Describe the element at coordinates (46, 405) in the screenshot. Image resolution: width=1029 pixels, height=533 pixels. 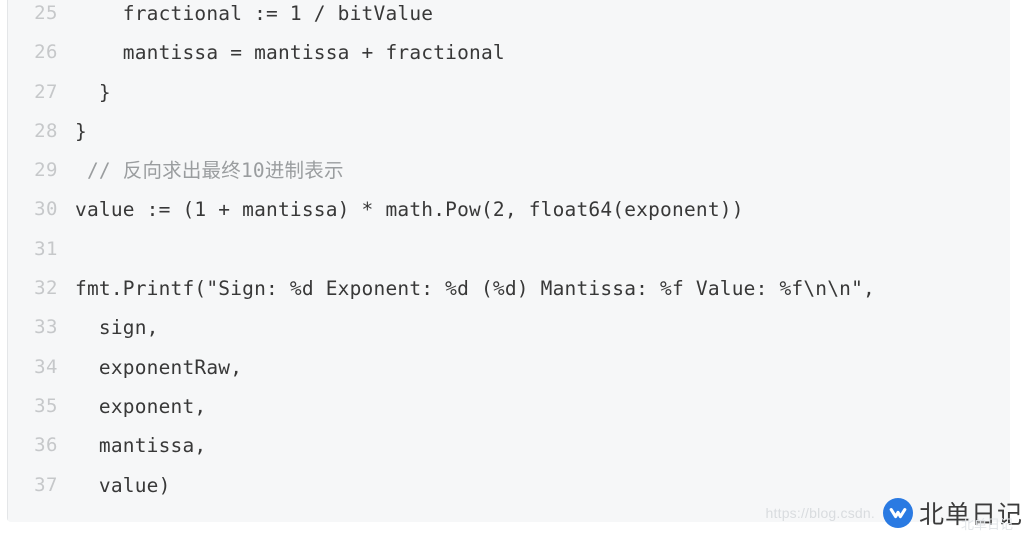
I see `line-number: 35` at that location.